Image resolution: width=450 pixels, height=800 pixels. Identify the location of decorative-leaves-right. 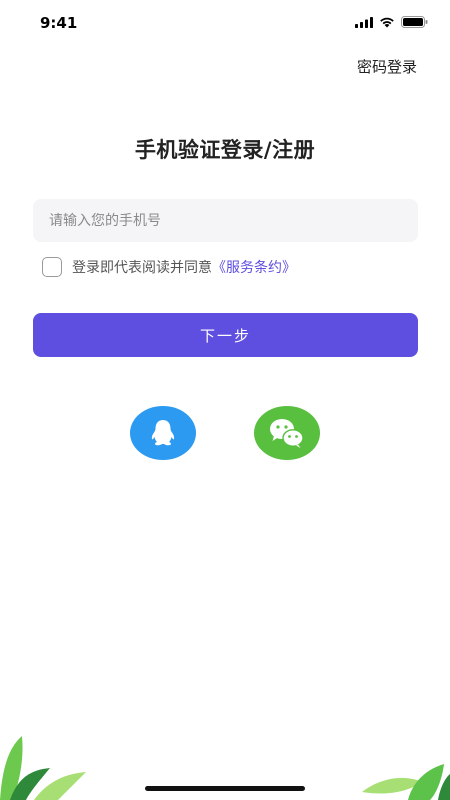
(406, 782).